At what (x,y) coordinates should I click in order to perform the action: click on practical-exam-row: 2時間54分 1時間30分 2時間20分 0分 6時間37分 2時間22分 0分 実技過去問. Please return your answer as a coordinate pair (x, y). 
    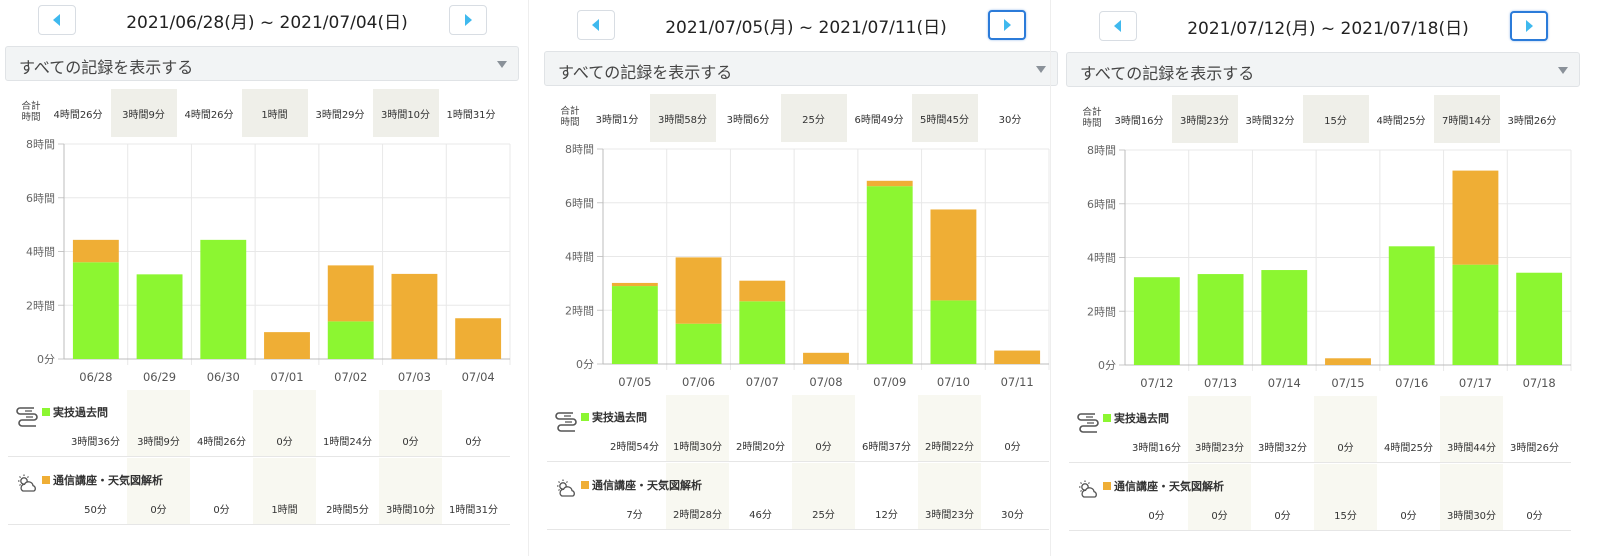
    Looking at the image, I should click on (798, 428).